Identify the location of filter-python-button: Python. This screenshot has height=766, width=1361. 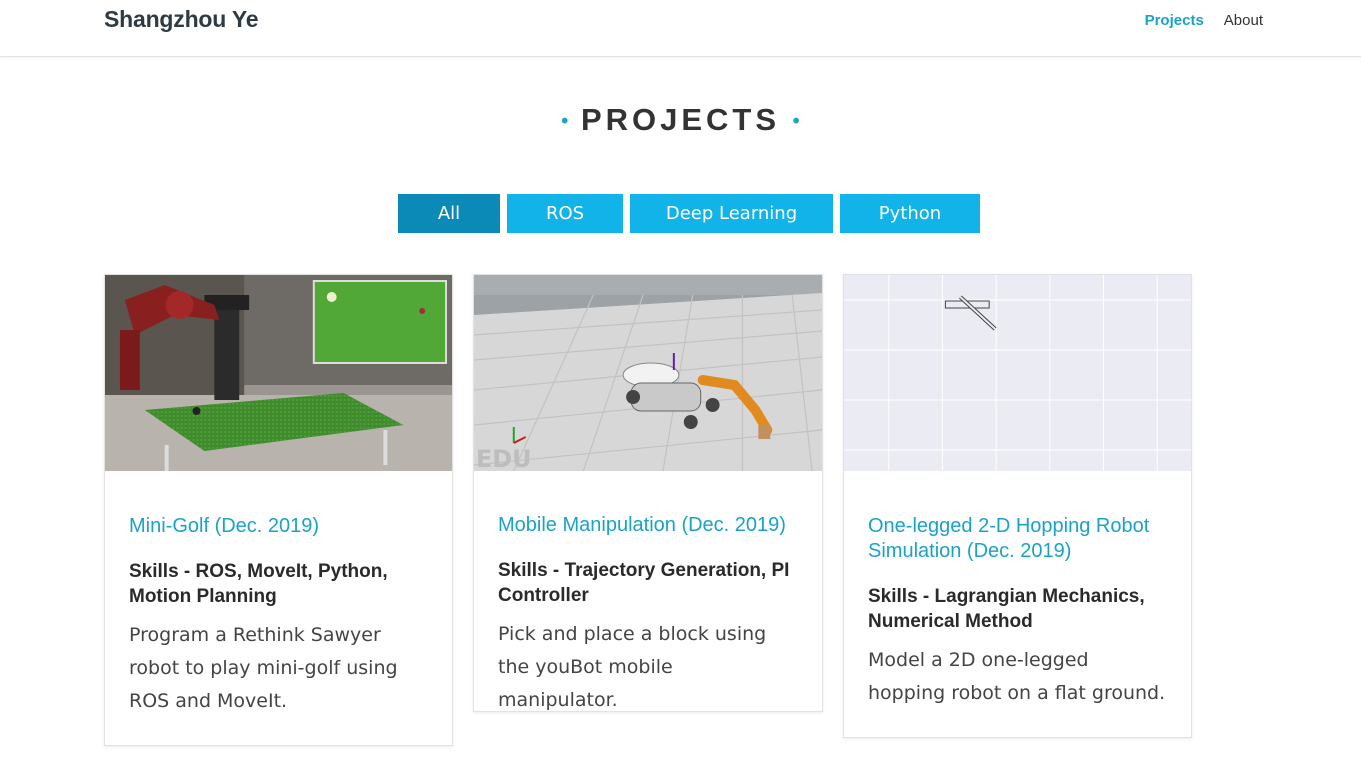
(910, 213).